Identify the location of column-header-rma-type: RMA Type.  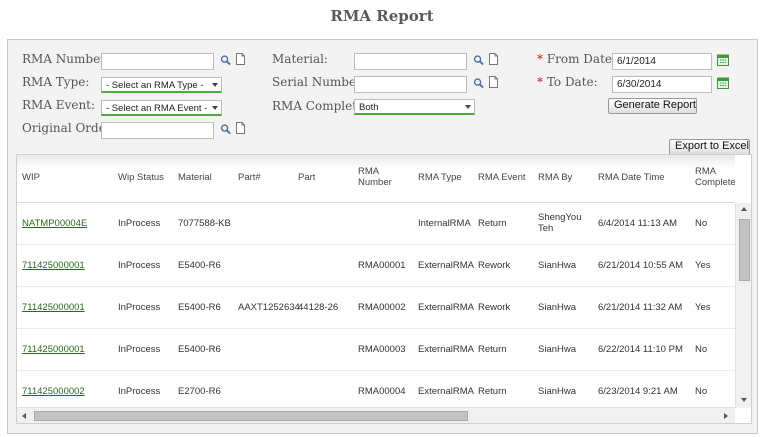
(440, 177).